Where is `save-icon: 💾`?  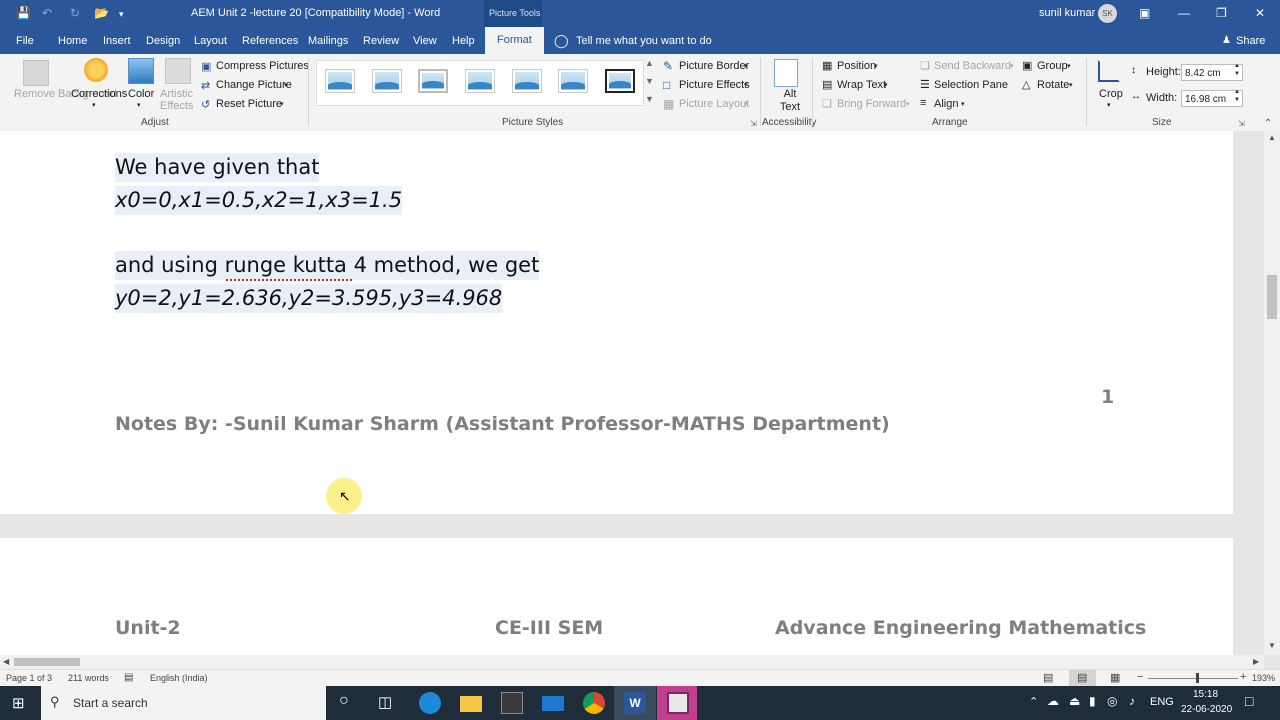
save-icon: 💾 is located at coordinates (23, 13).